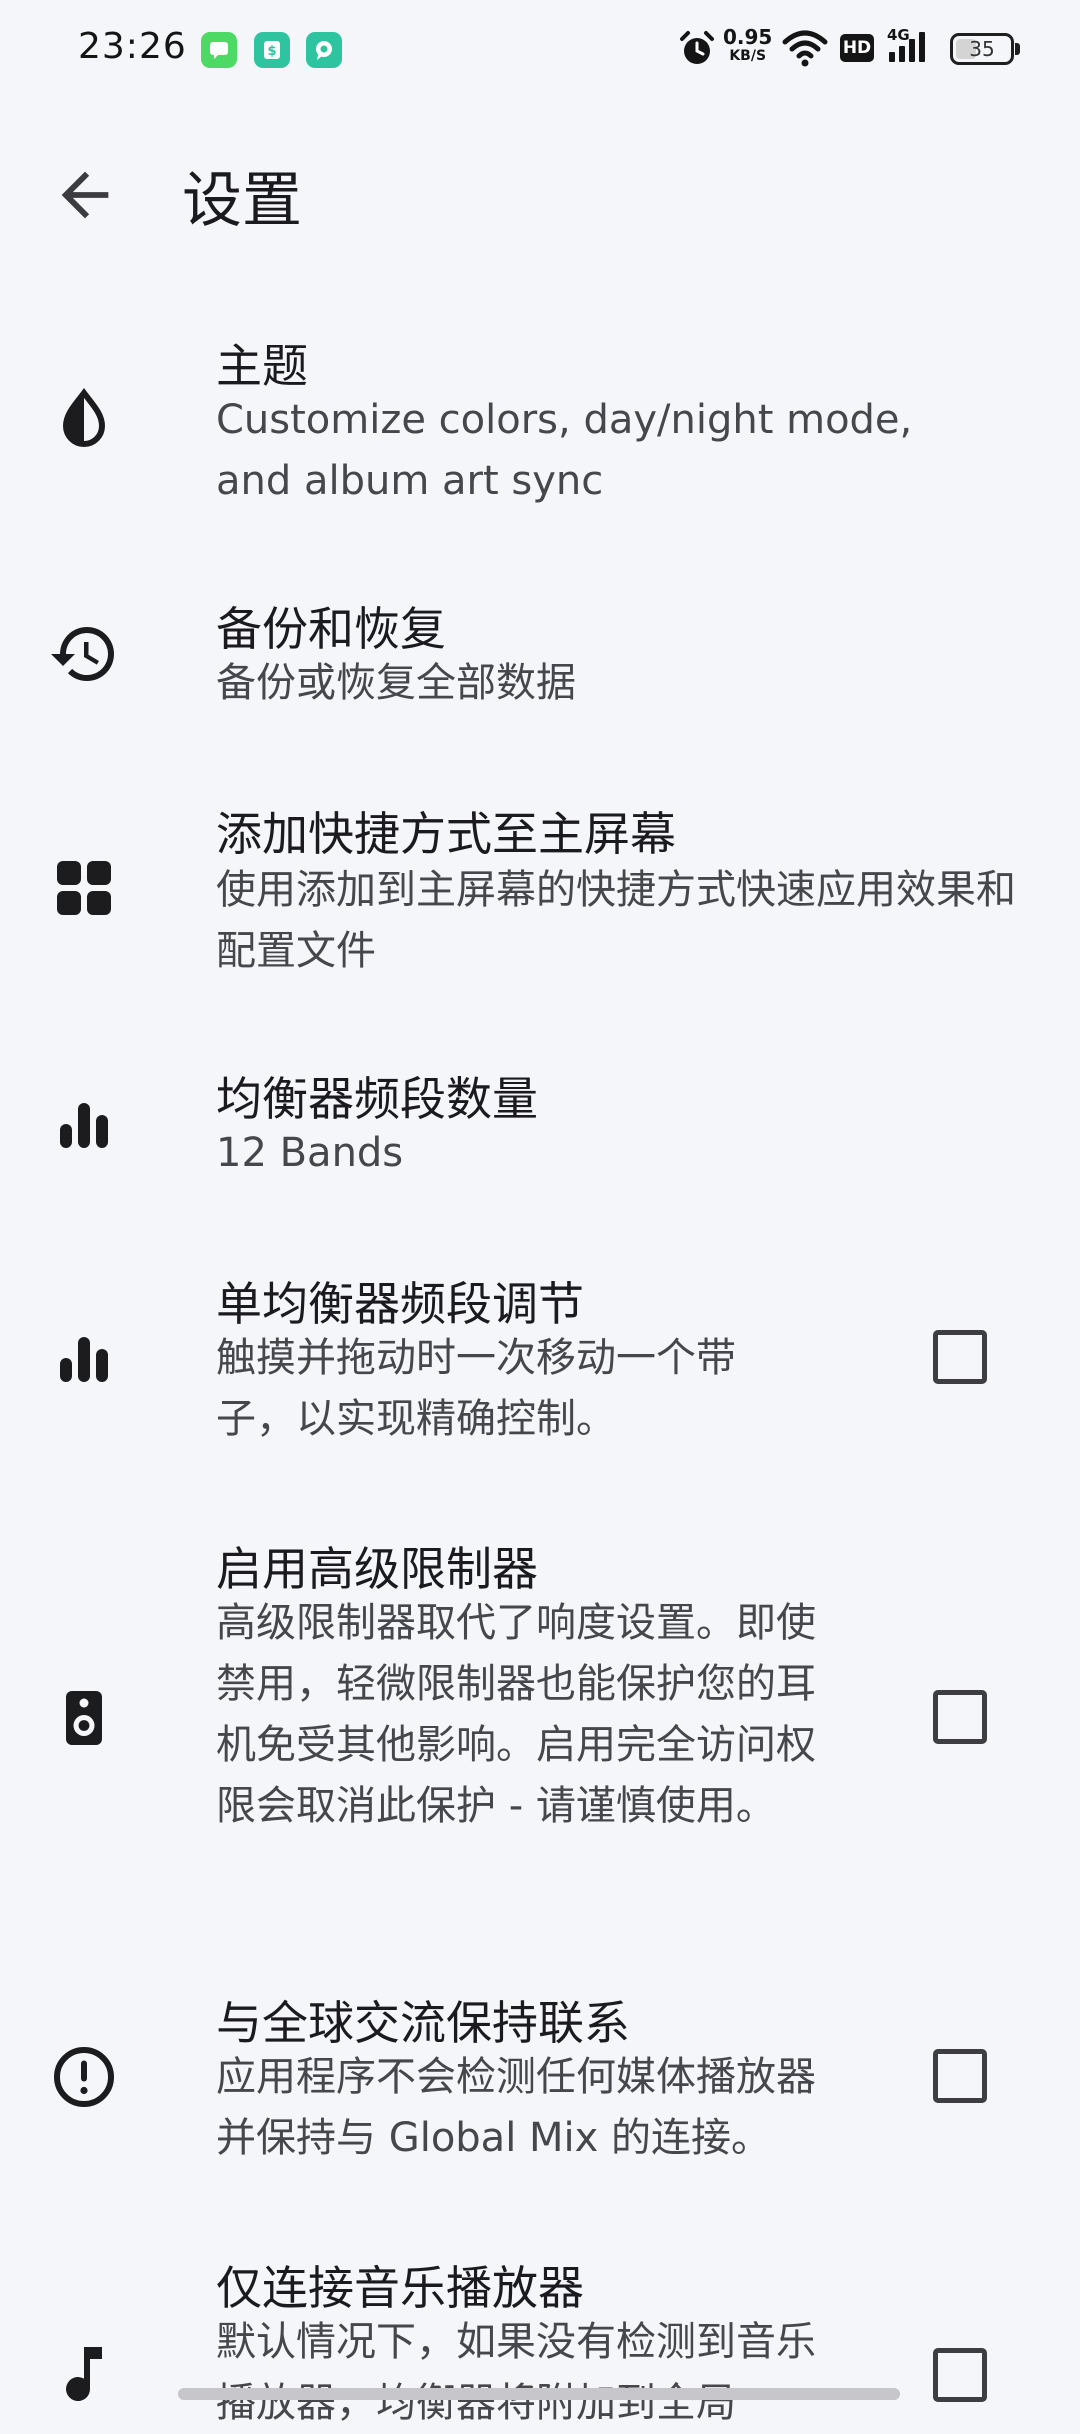  I want to click on setting-summary: 12 Bands, so click(310, 1153).